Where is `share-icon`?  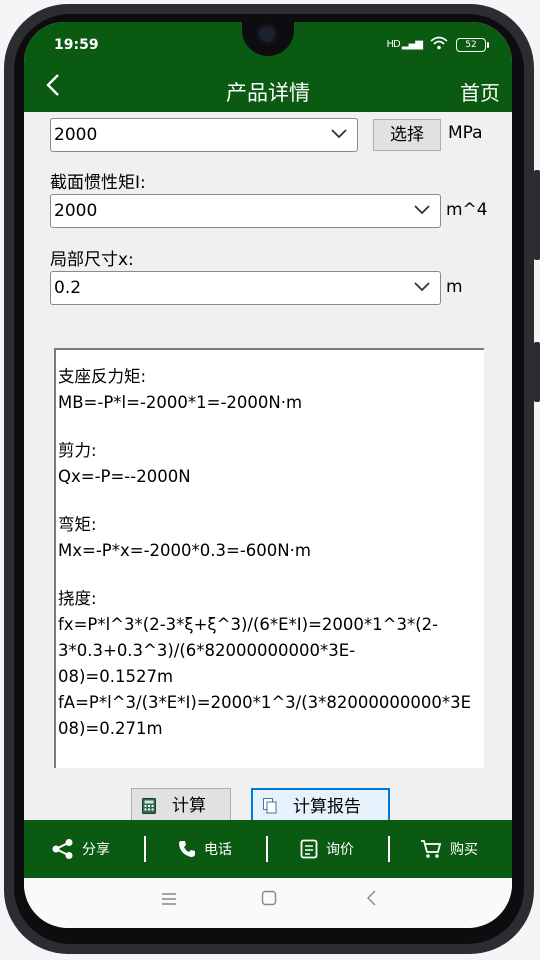 share-icon is located at coordinates (62, 849).